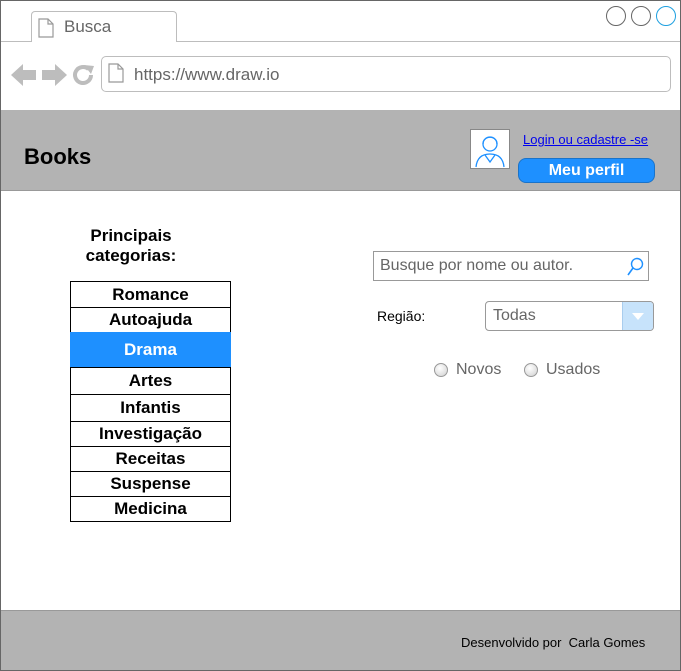 Image resolution: width=681 pixels, height=671 pixels. I want to click on chevron-down-icon, so click(638, 316).